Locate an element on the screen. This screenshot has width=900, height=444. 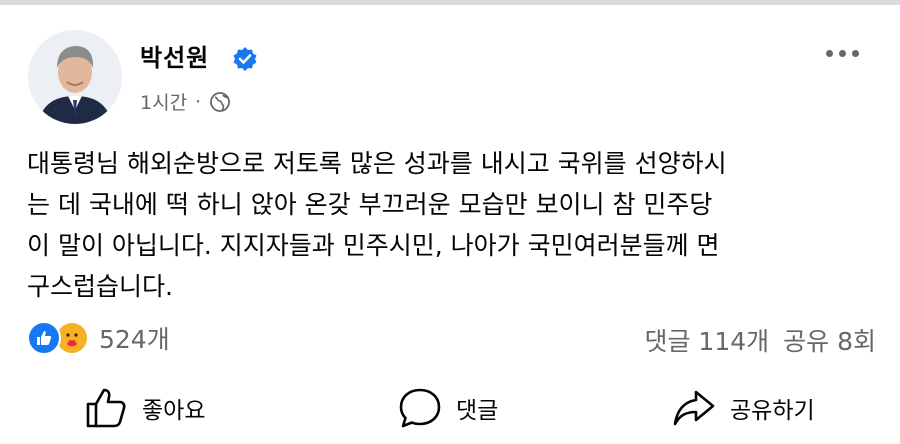
avatar is located at coordinates (75, 77).